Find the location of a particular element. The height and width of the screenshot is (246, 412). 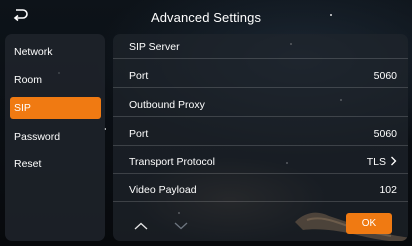

video-payload-row: Video Payload 102 is located at coordinates (260, 190).